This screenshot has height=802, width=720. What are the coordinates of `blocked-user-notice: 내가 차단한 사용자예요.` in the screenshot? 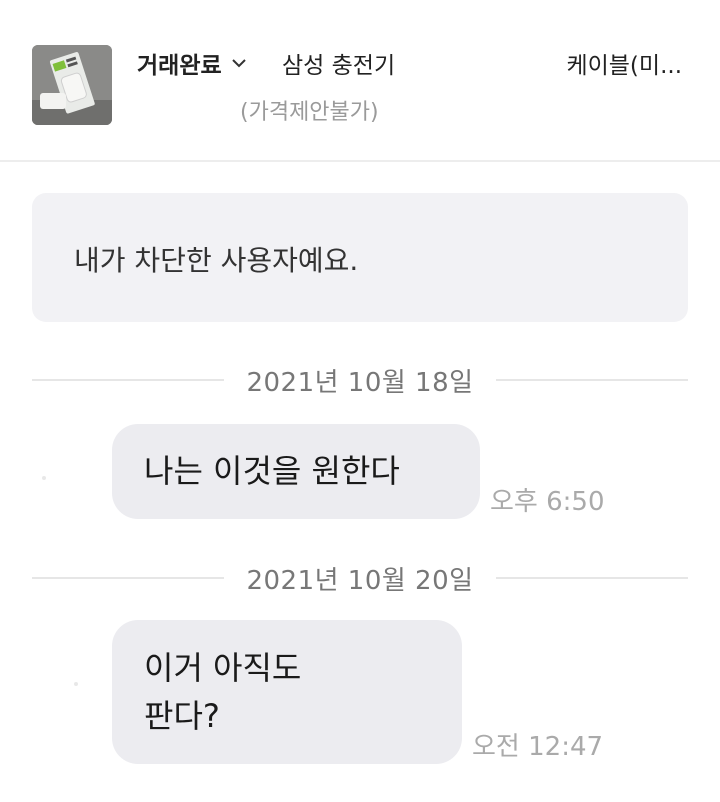 It's located at (360, 257).